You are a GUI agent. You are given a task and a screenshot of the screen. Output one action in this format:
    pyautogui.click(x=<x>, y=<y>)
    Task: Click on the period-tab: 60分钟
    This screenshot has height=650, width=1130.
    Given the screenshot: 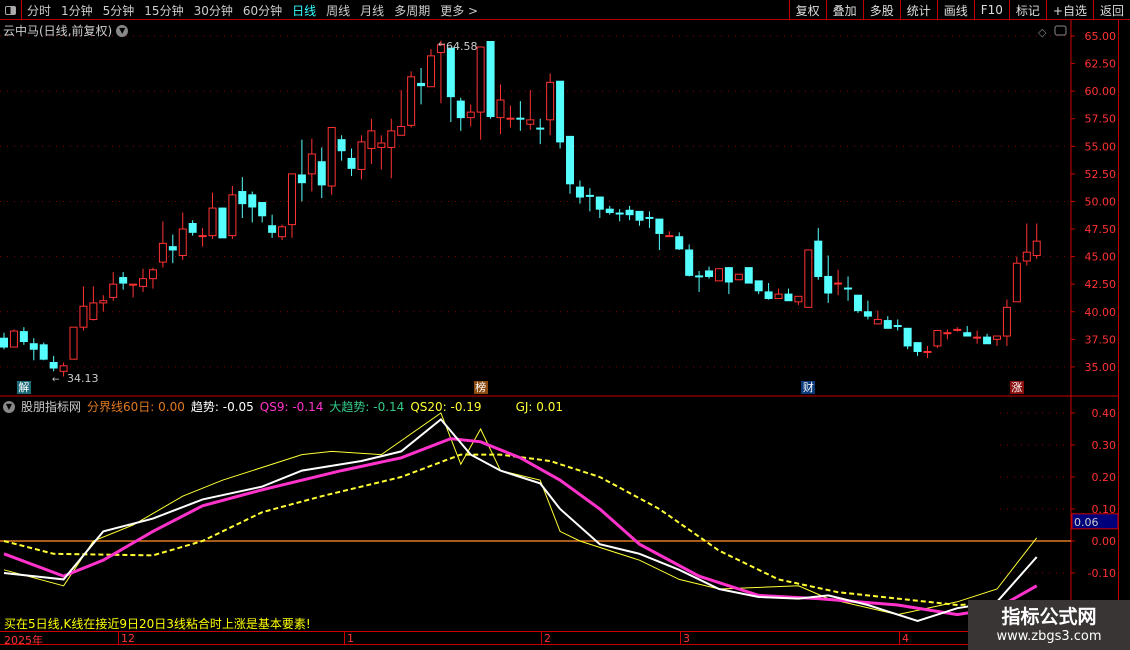 What is the action you would take?
    pyautogui.click(x=262, y=10)
    